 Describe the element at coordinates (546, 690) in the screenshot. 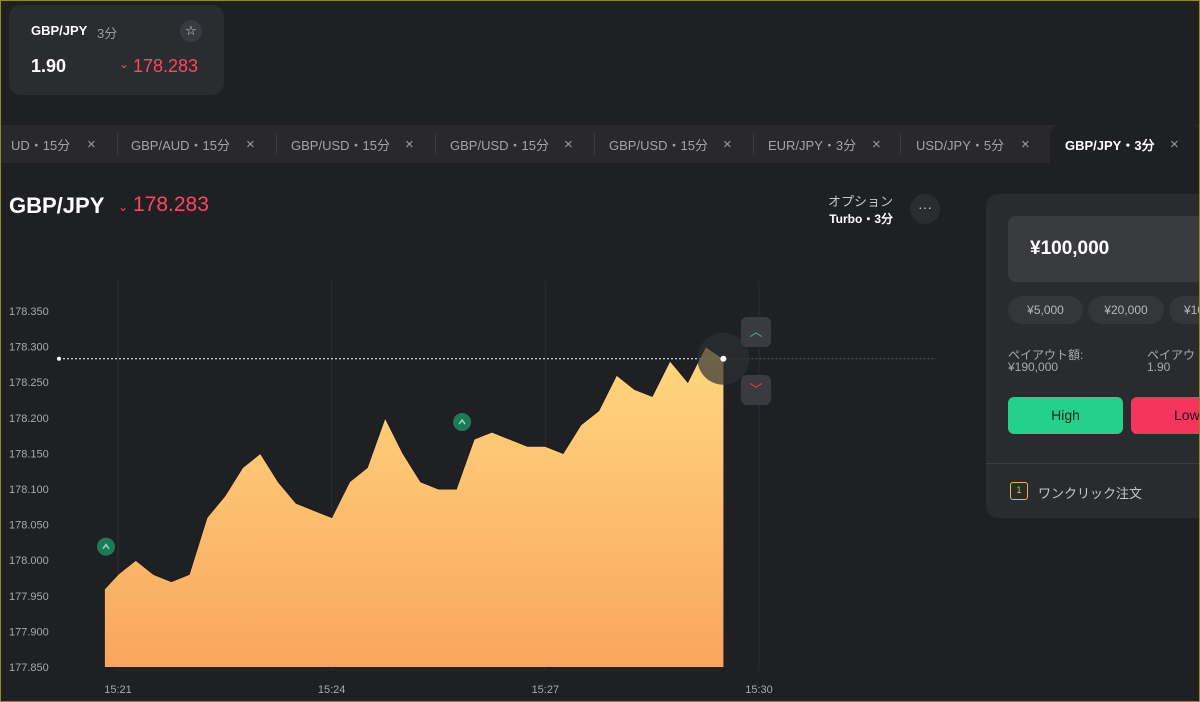

I see `x-tick-label: 15:27` at that location.